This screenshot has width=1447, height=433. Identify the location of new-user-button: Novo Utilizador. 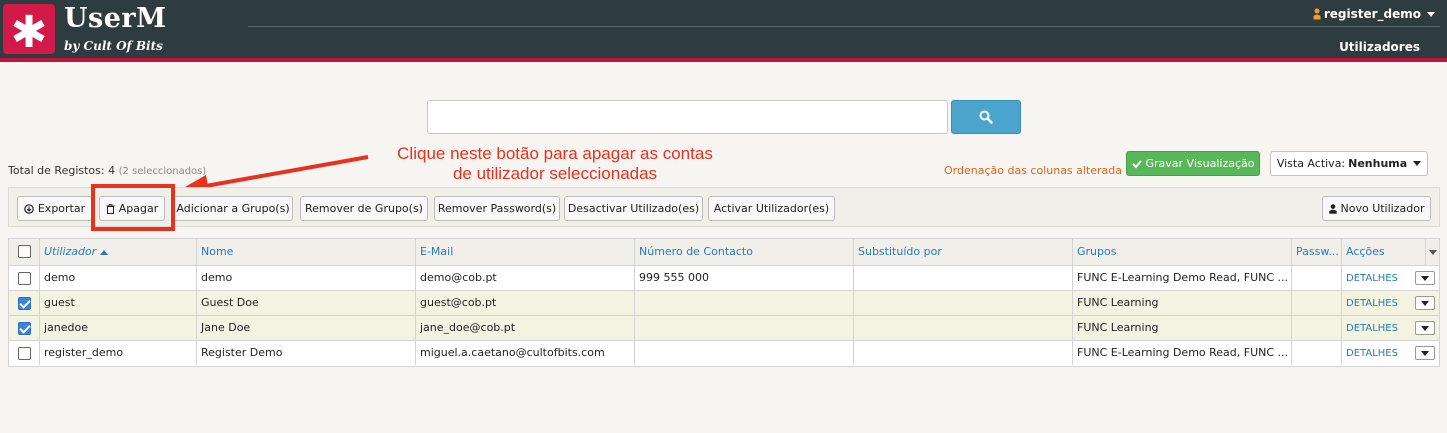
(1376, 208).